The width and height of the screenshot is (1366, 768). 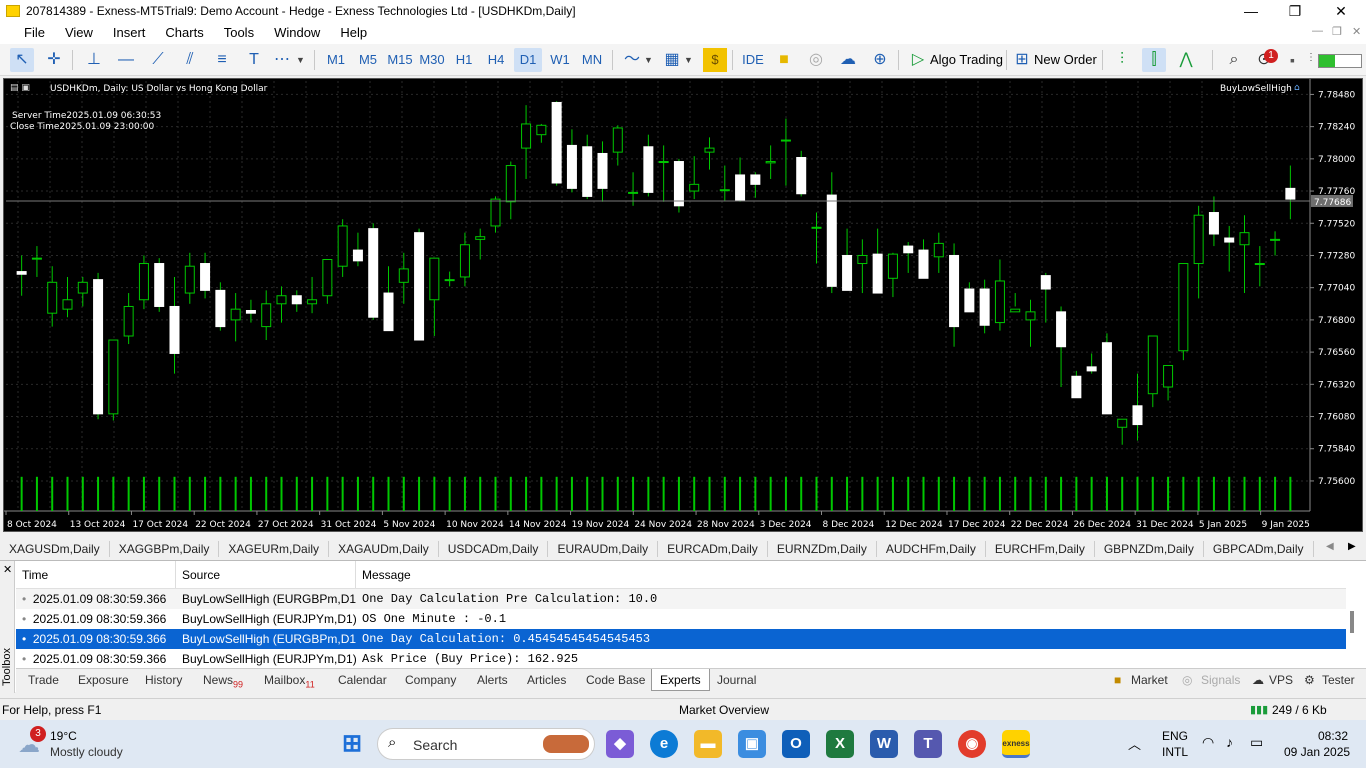 I want to click on tab-news: News99, so click(x=223, y=680).